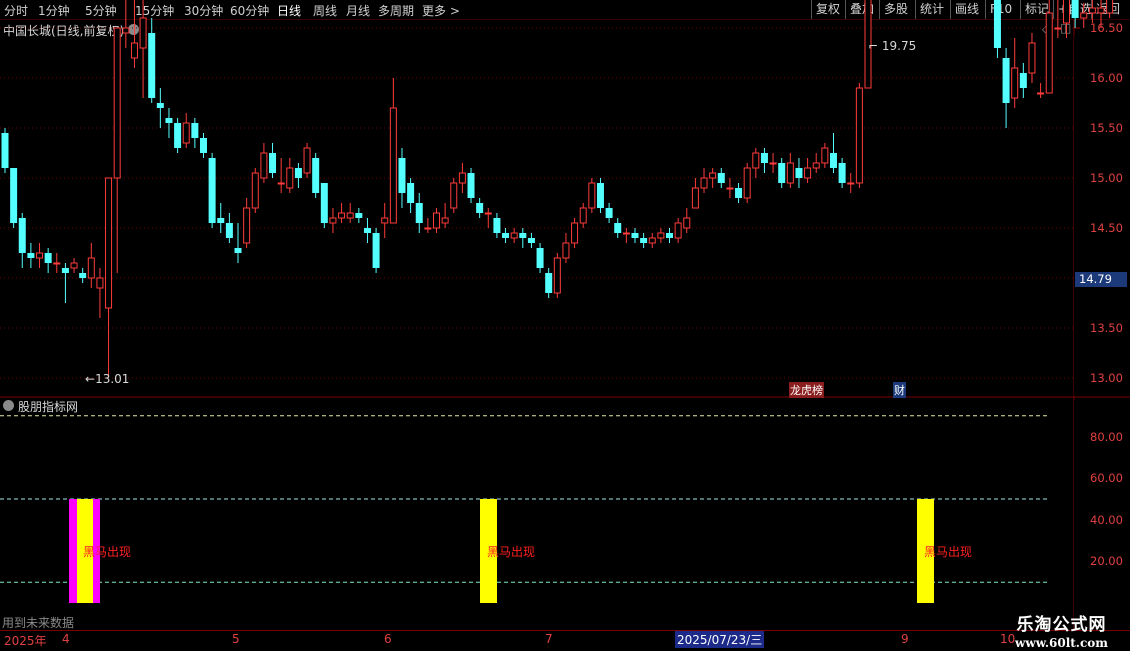 The image size is (1130, 651). Describe the element at coordinates (905, 639) in the screenshot. I see `date-month-label: 9` at that location.